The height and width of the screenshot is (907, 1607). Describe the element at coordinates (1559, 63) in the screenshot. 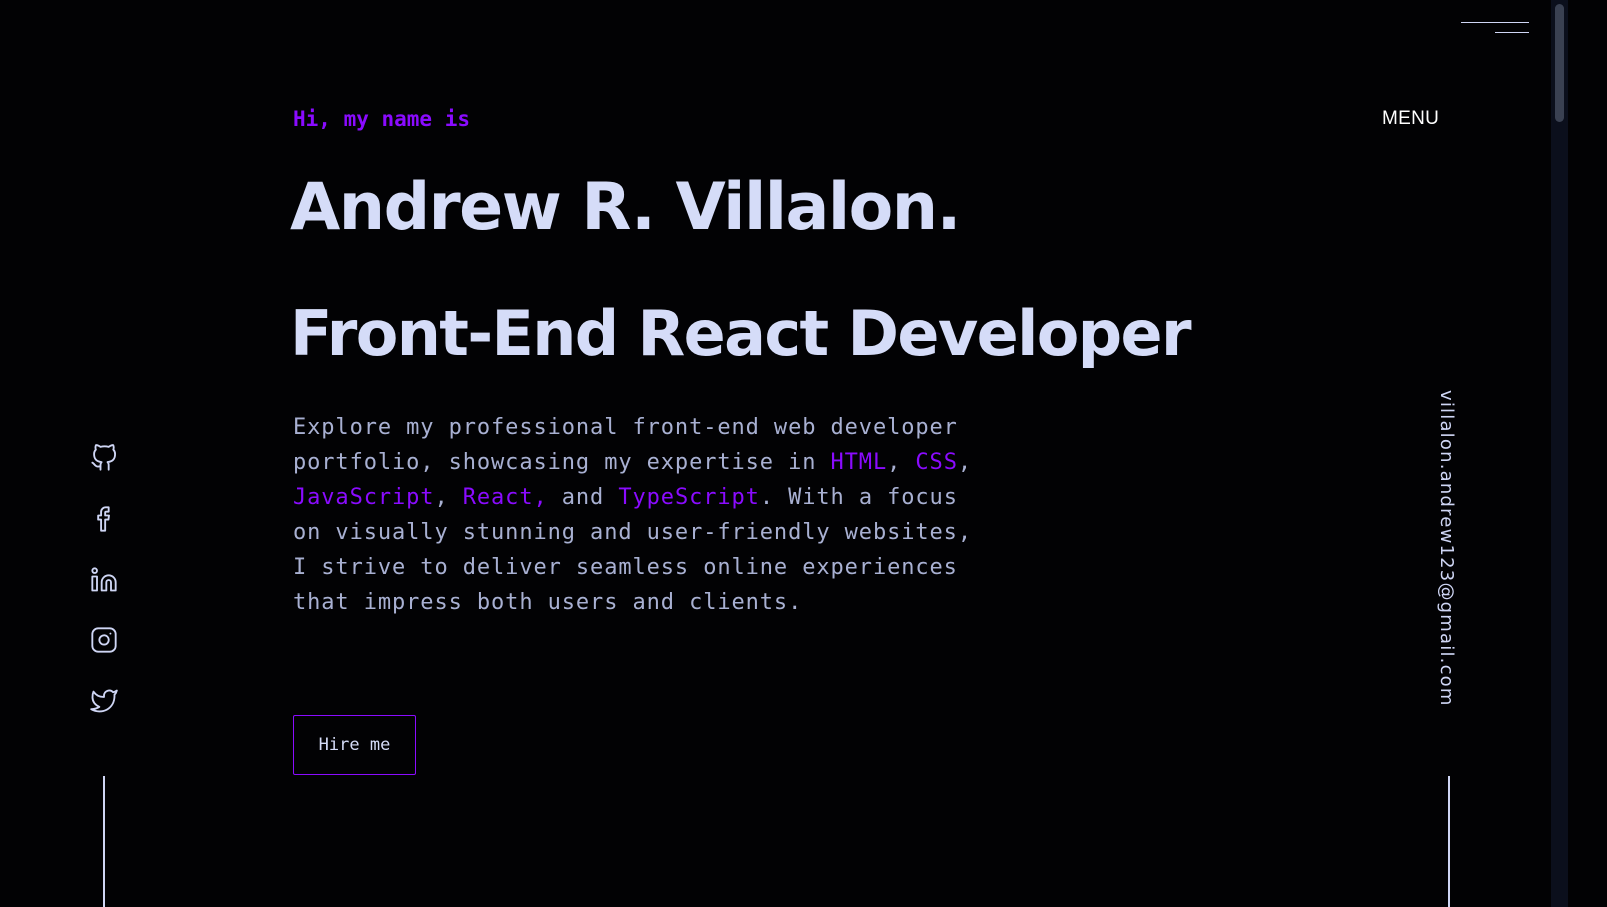

I see `scrollbar-thumb` at that location.